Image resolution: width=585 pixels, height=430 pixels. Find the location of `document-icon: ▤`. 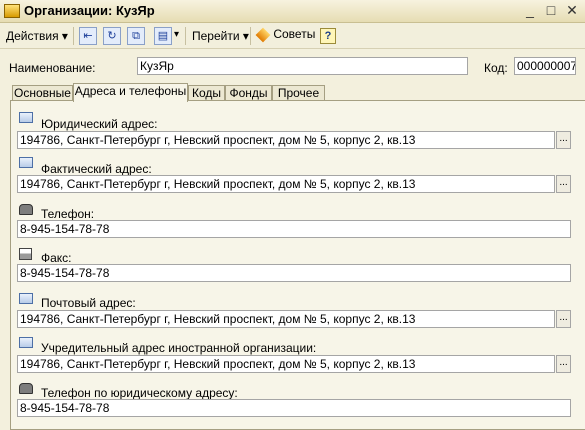

document-icon: ▤ is located at coordinates (163, 36).